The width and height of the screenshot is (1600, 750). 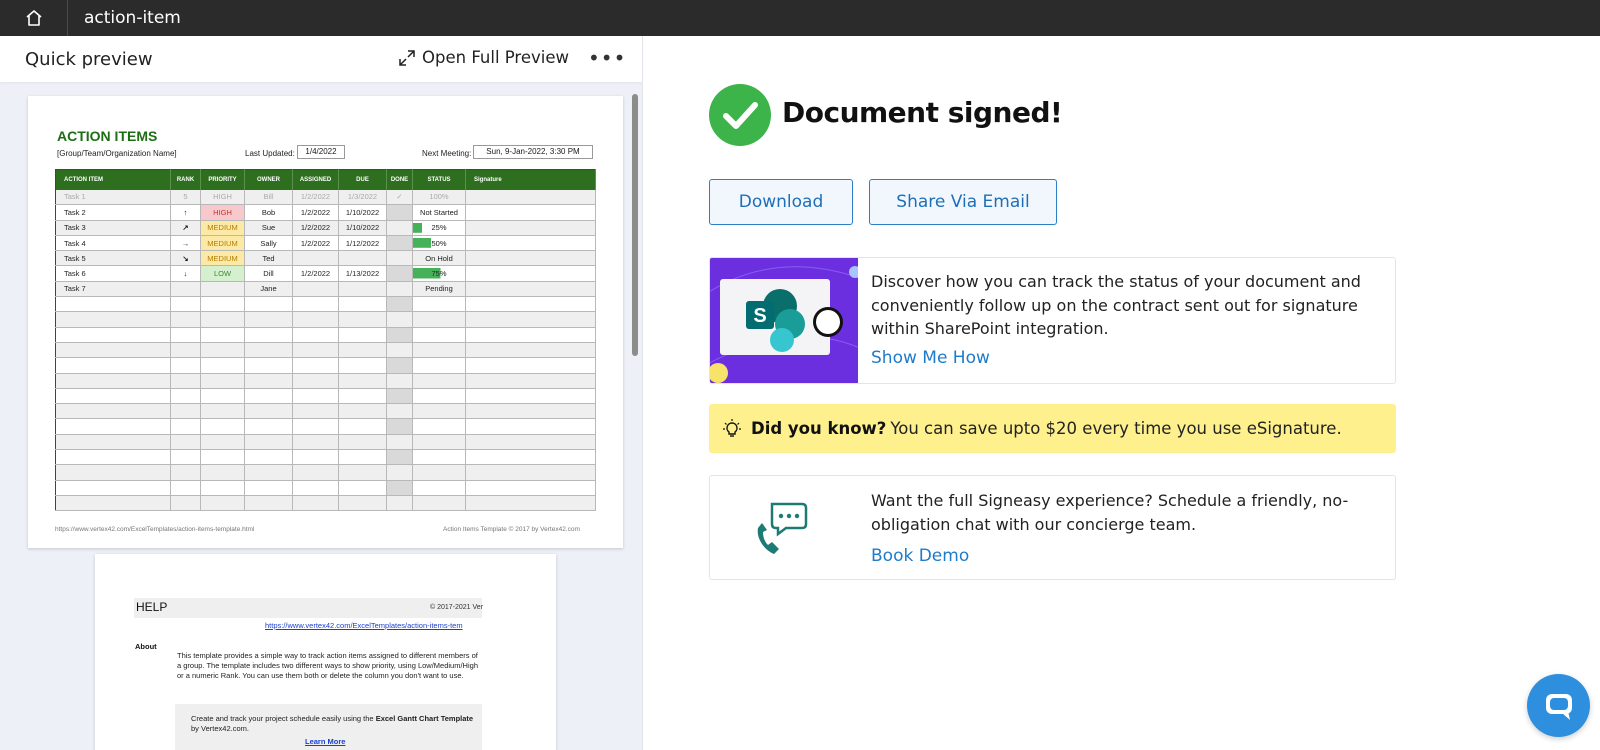 What do you see at coordinates (268, 179) in the screenshot?
I see `column-header: OWNER` at bounding box center [268, 179].